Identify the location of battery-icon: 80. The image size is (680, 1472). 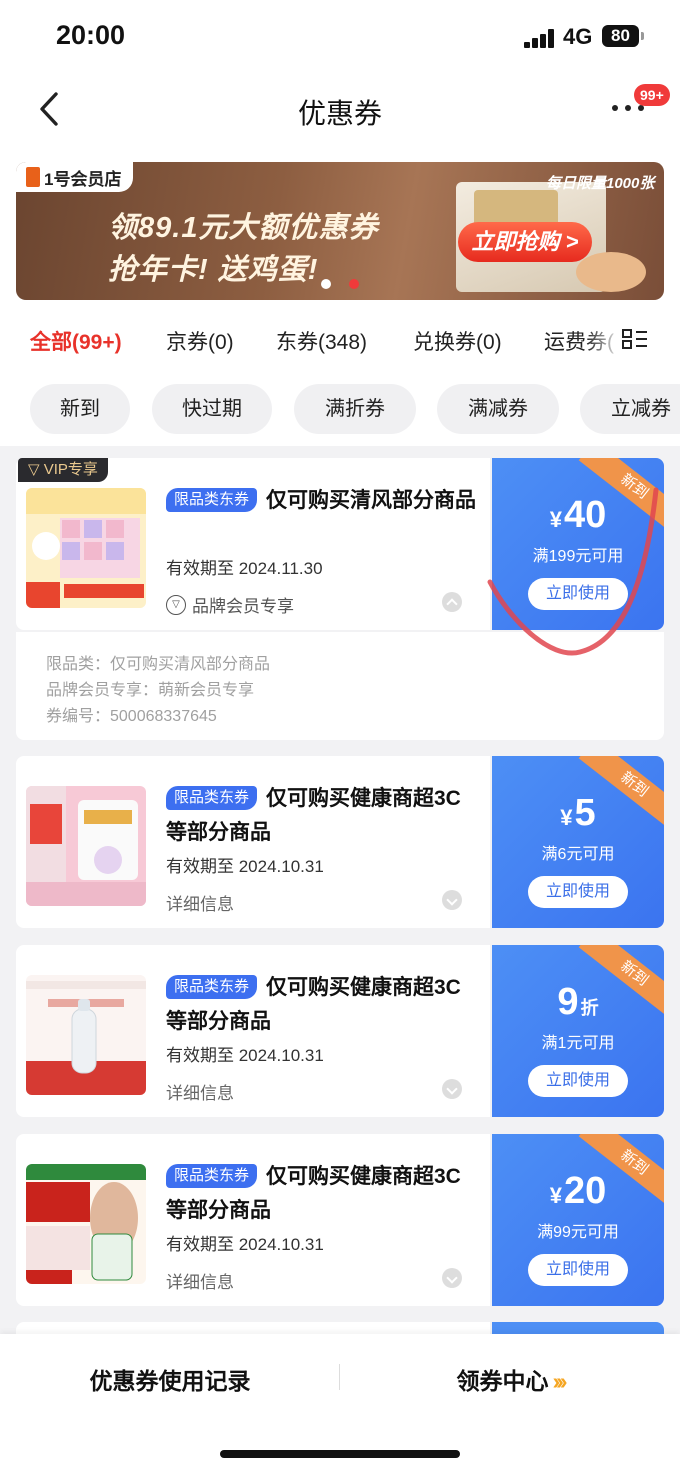
(620, 36).